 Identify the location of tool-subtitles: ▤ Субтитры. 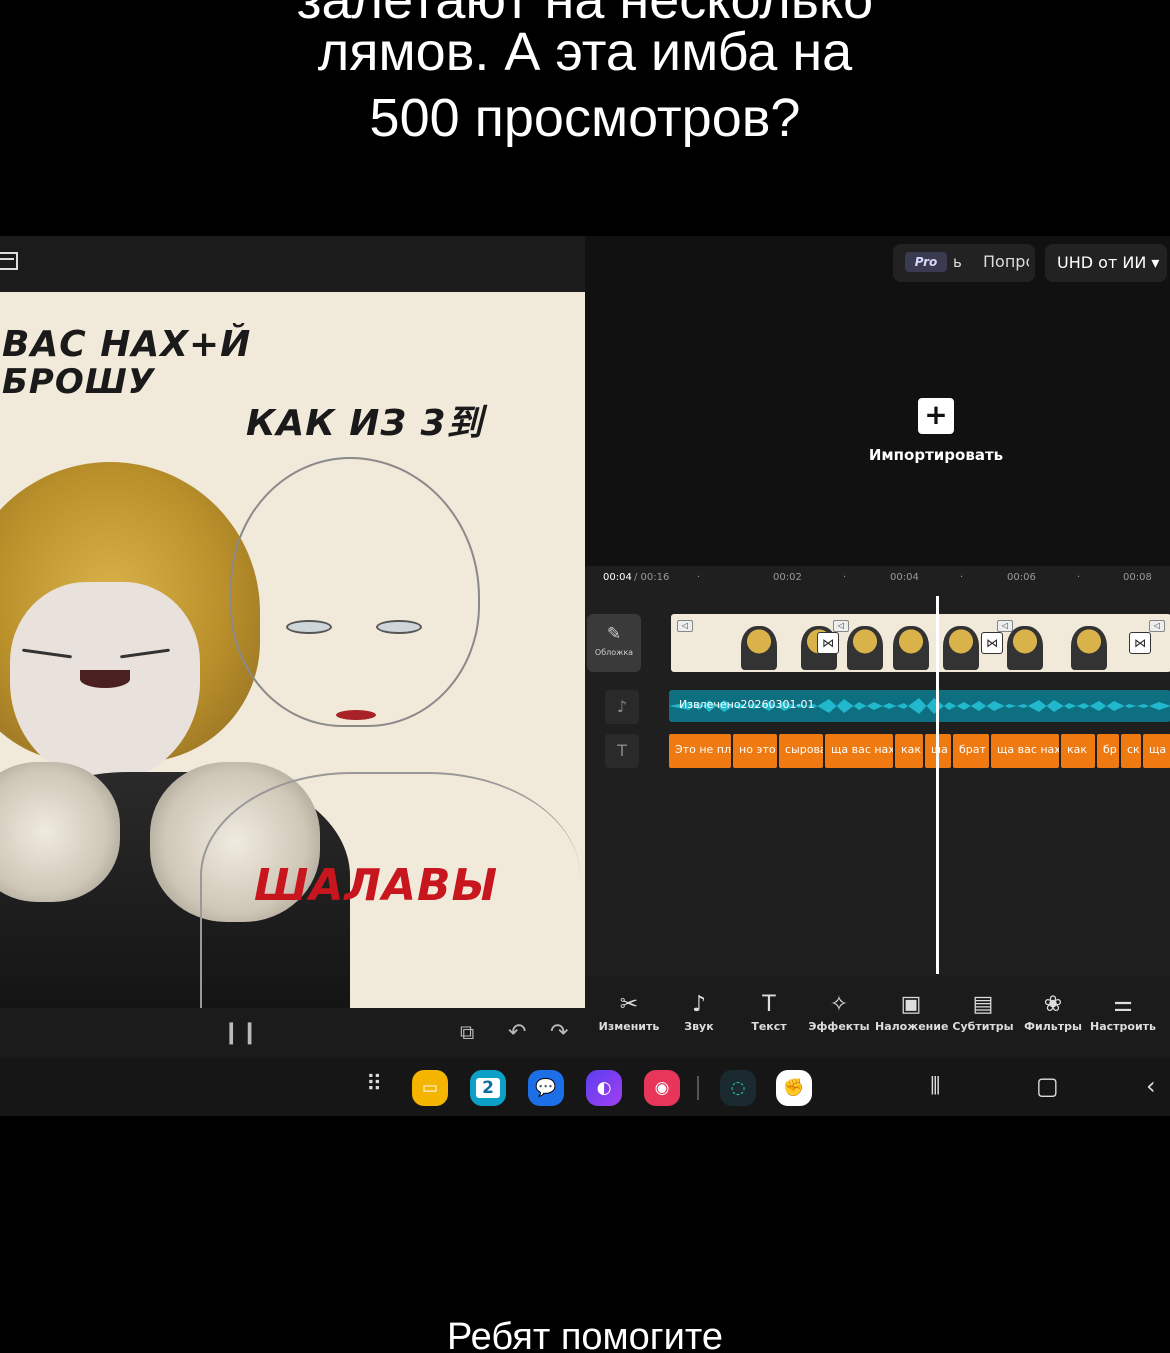
(983, 1012).